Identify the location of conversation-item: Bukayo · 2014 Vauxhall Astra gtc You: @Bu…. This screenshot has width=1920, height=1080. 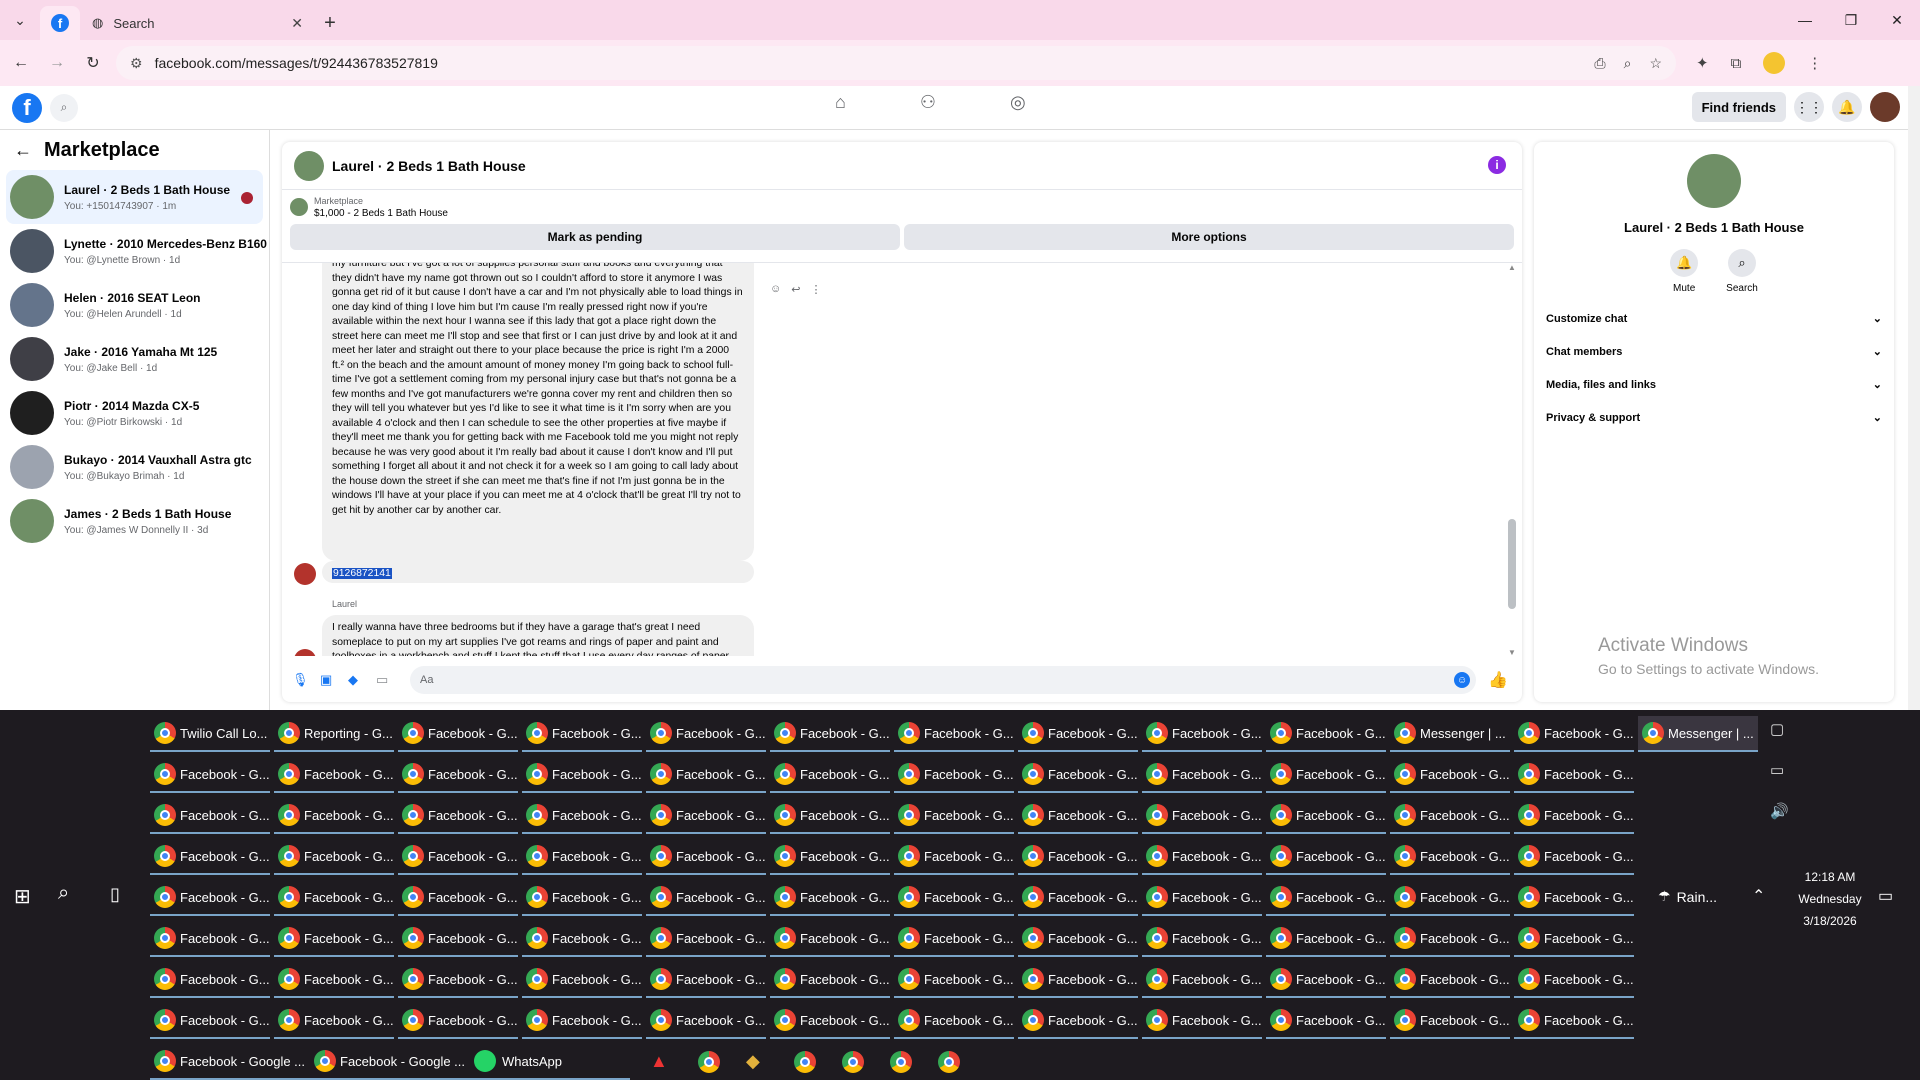
(134, 467).